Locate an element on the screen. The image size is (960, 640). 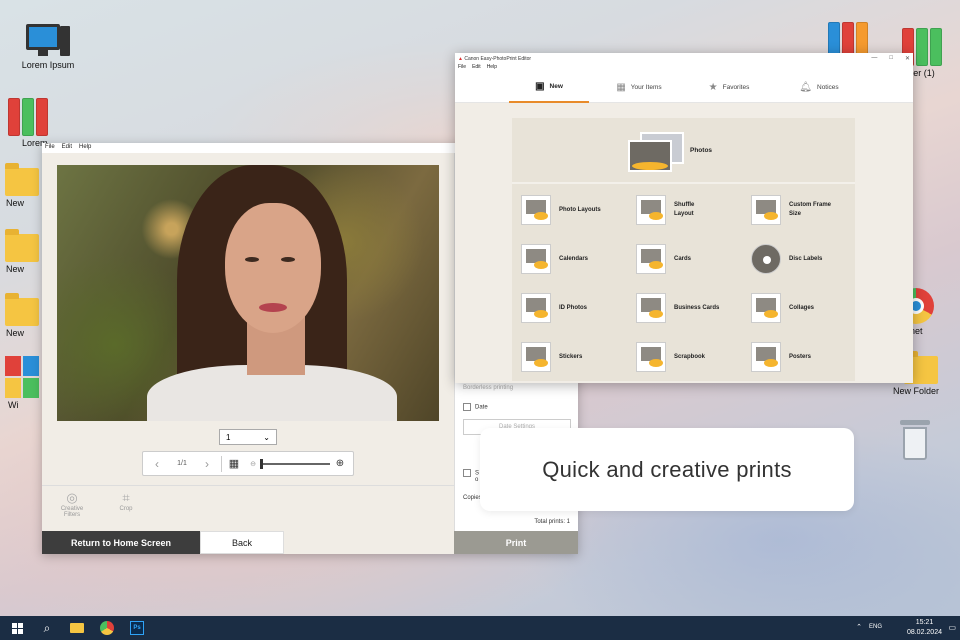
borderless-option: Borderless printing is located at coordinates (488, 388).